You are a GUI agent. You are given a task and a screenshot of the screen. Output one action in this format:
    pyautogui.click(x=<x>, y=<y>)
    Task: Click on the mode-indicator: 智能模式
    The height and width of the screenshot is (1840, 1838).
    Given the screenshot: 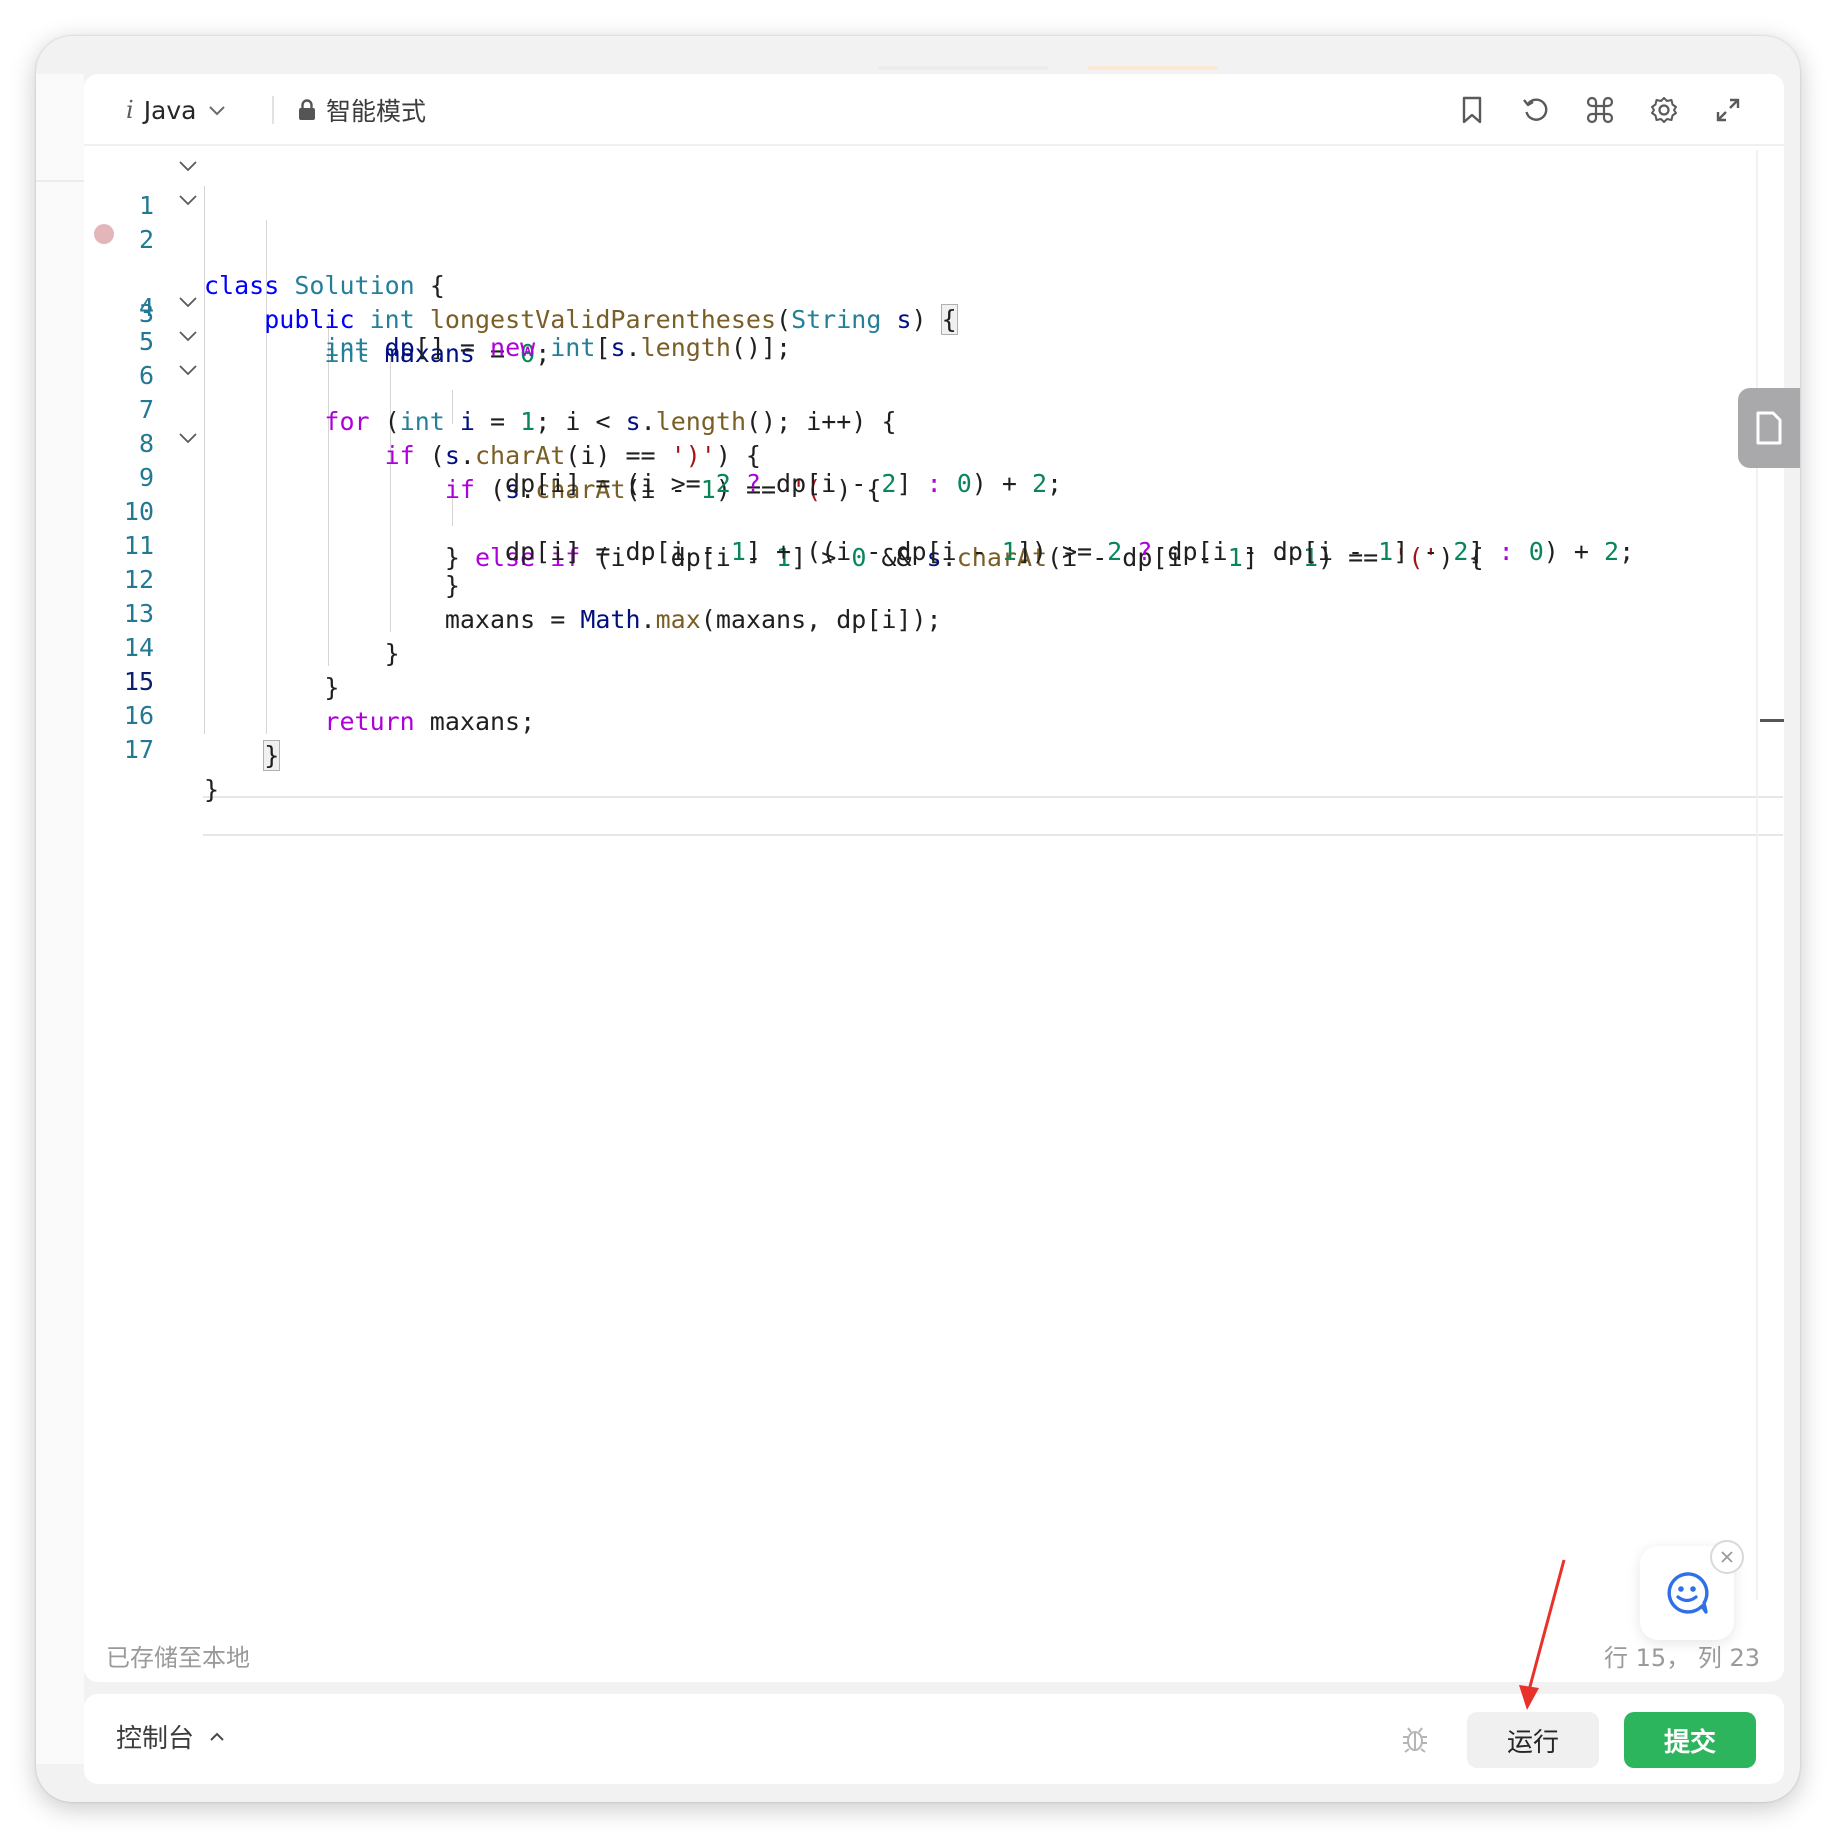 What is the action you would take?
    pyautogui.click(x=362, y=110)
    